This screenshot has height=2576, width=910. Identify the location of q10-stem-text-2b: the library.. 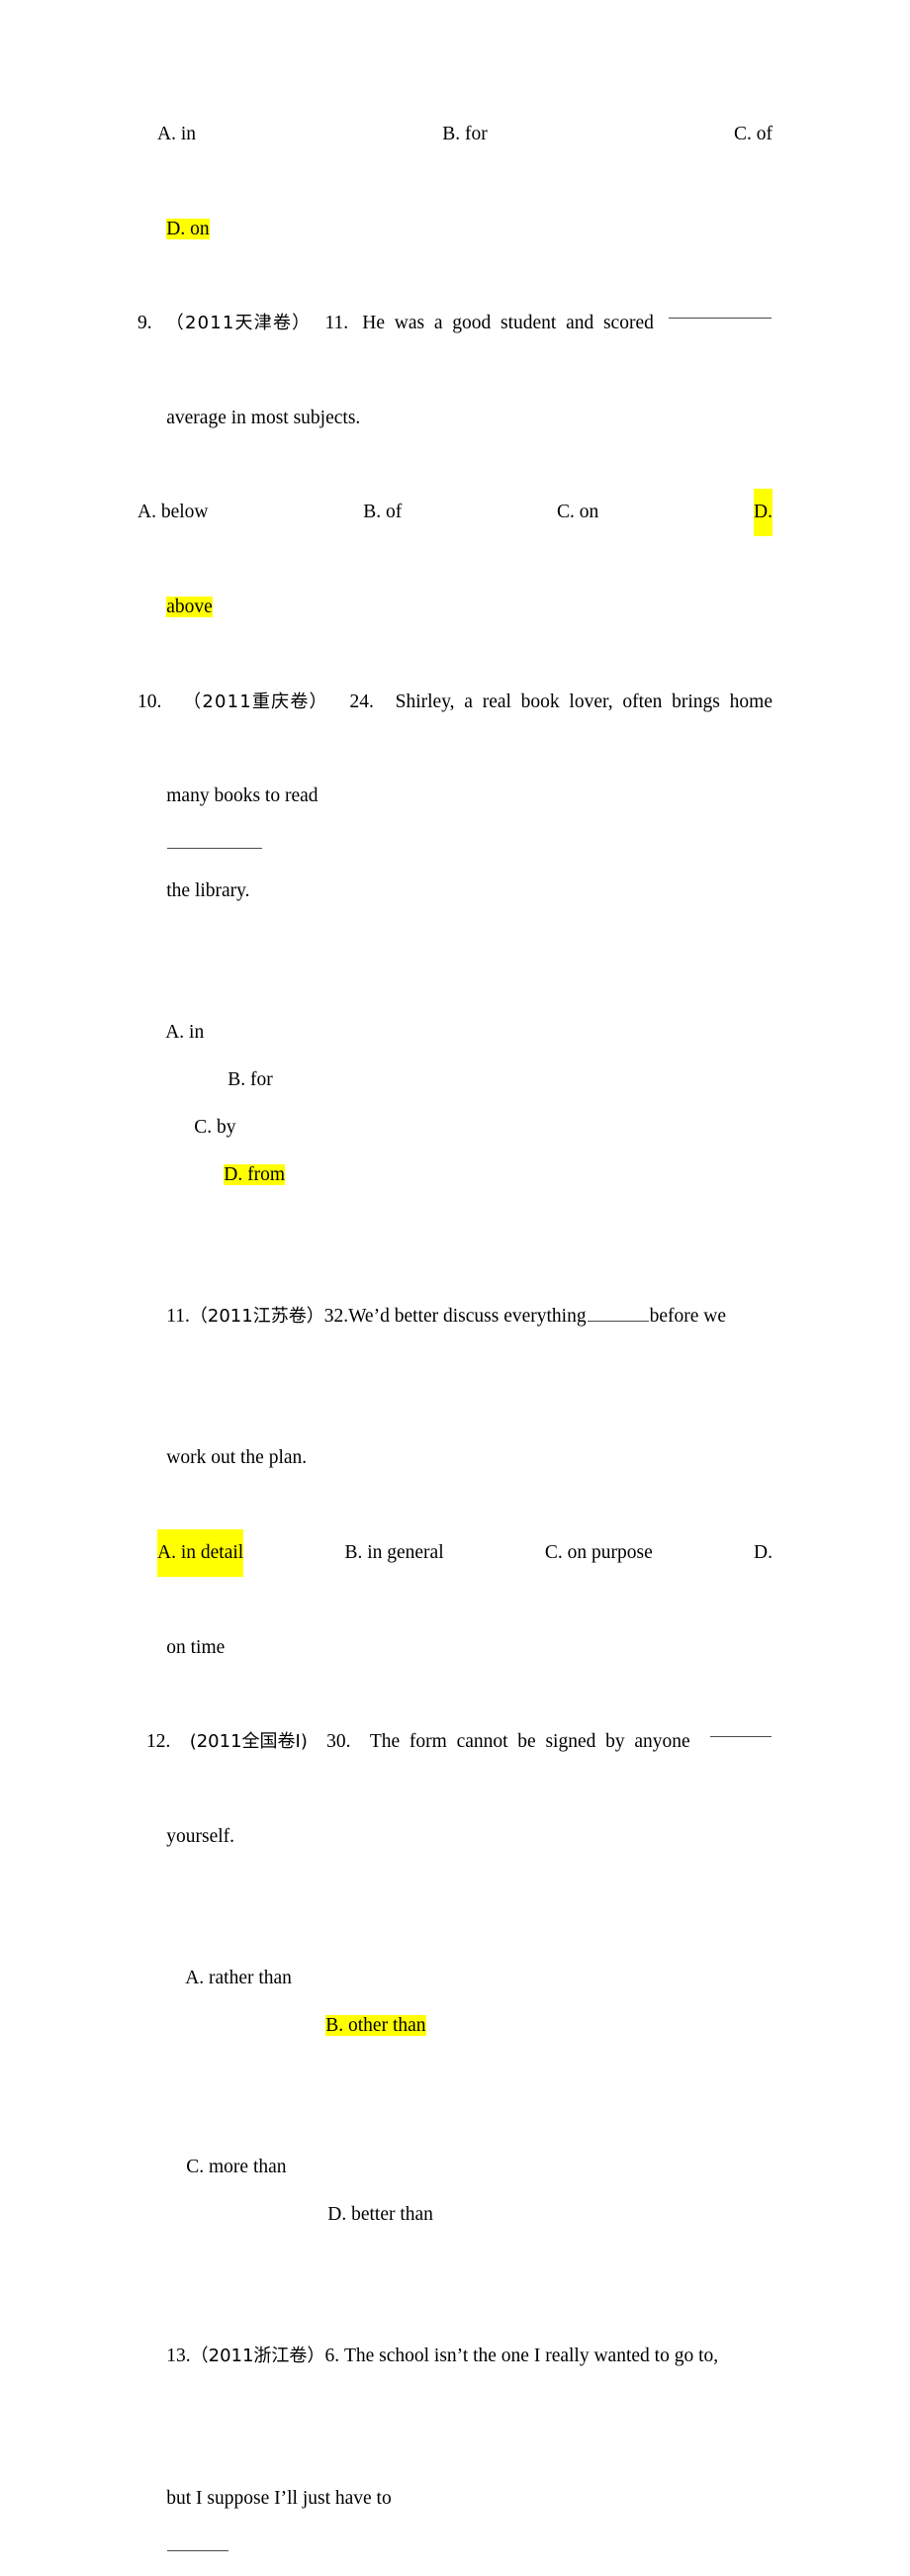
(208, 890).